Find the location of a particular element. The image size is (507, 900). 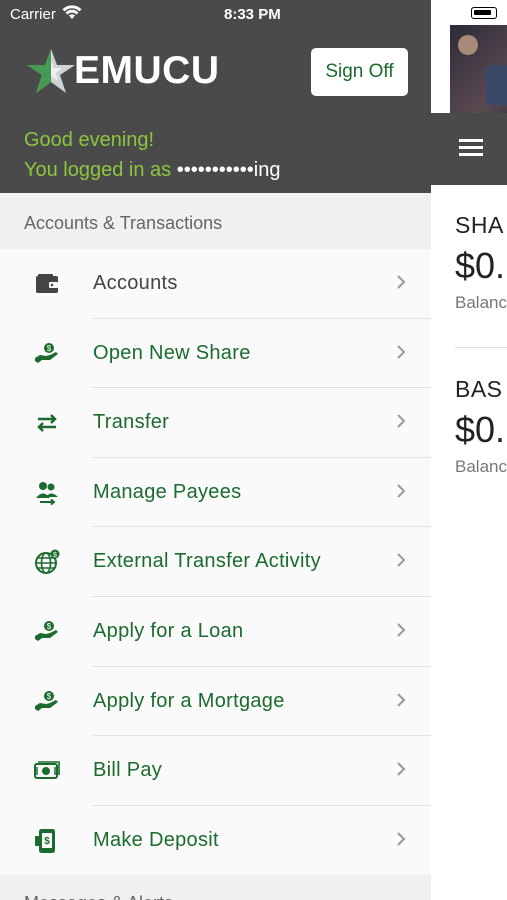

menu-item-make-deposit: $ Make Deposit is located at coordinates (215, 840).